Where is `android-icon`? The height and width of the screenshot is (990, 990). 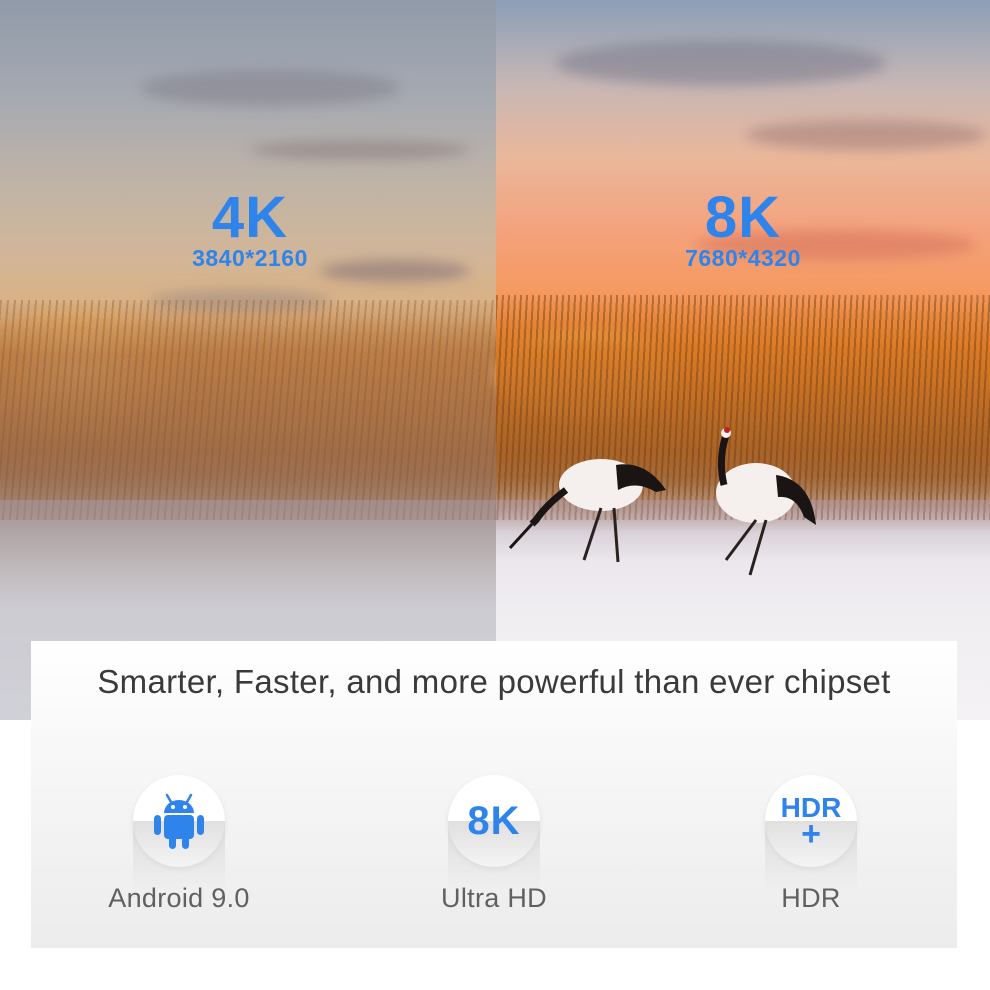
android-icon is located at coordinates (179, 821).